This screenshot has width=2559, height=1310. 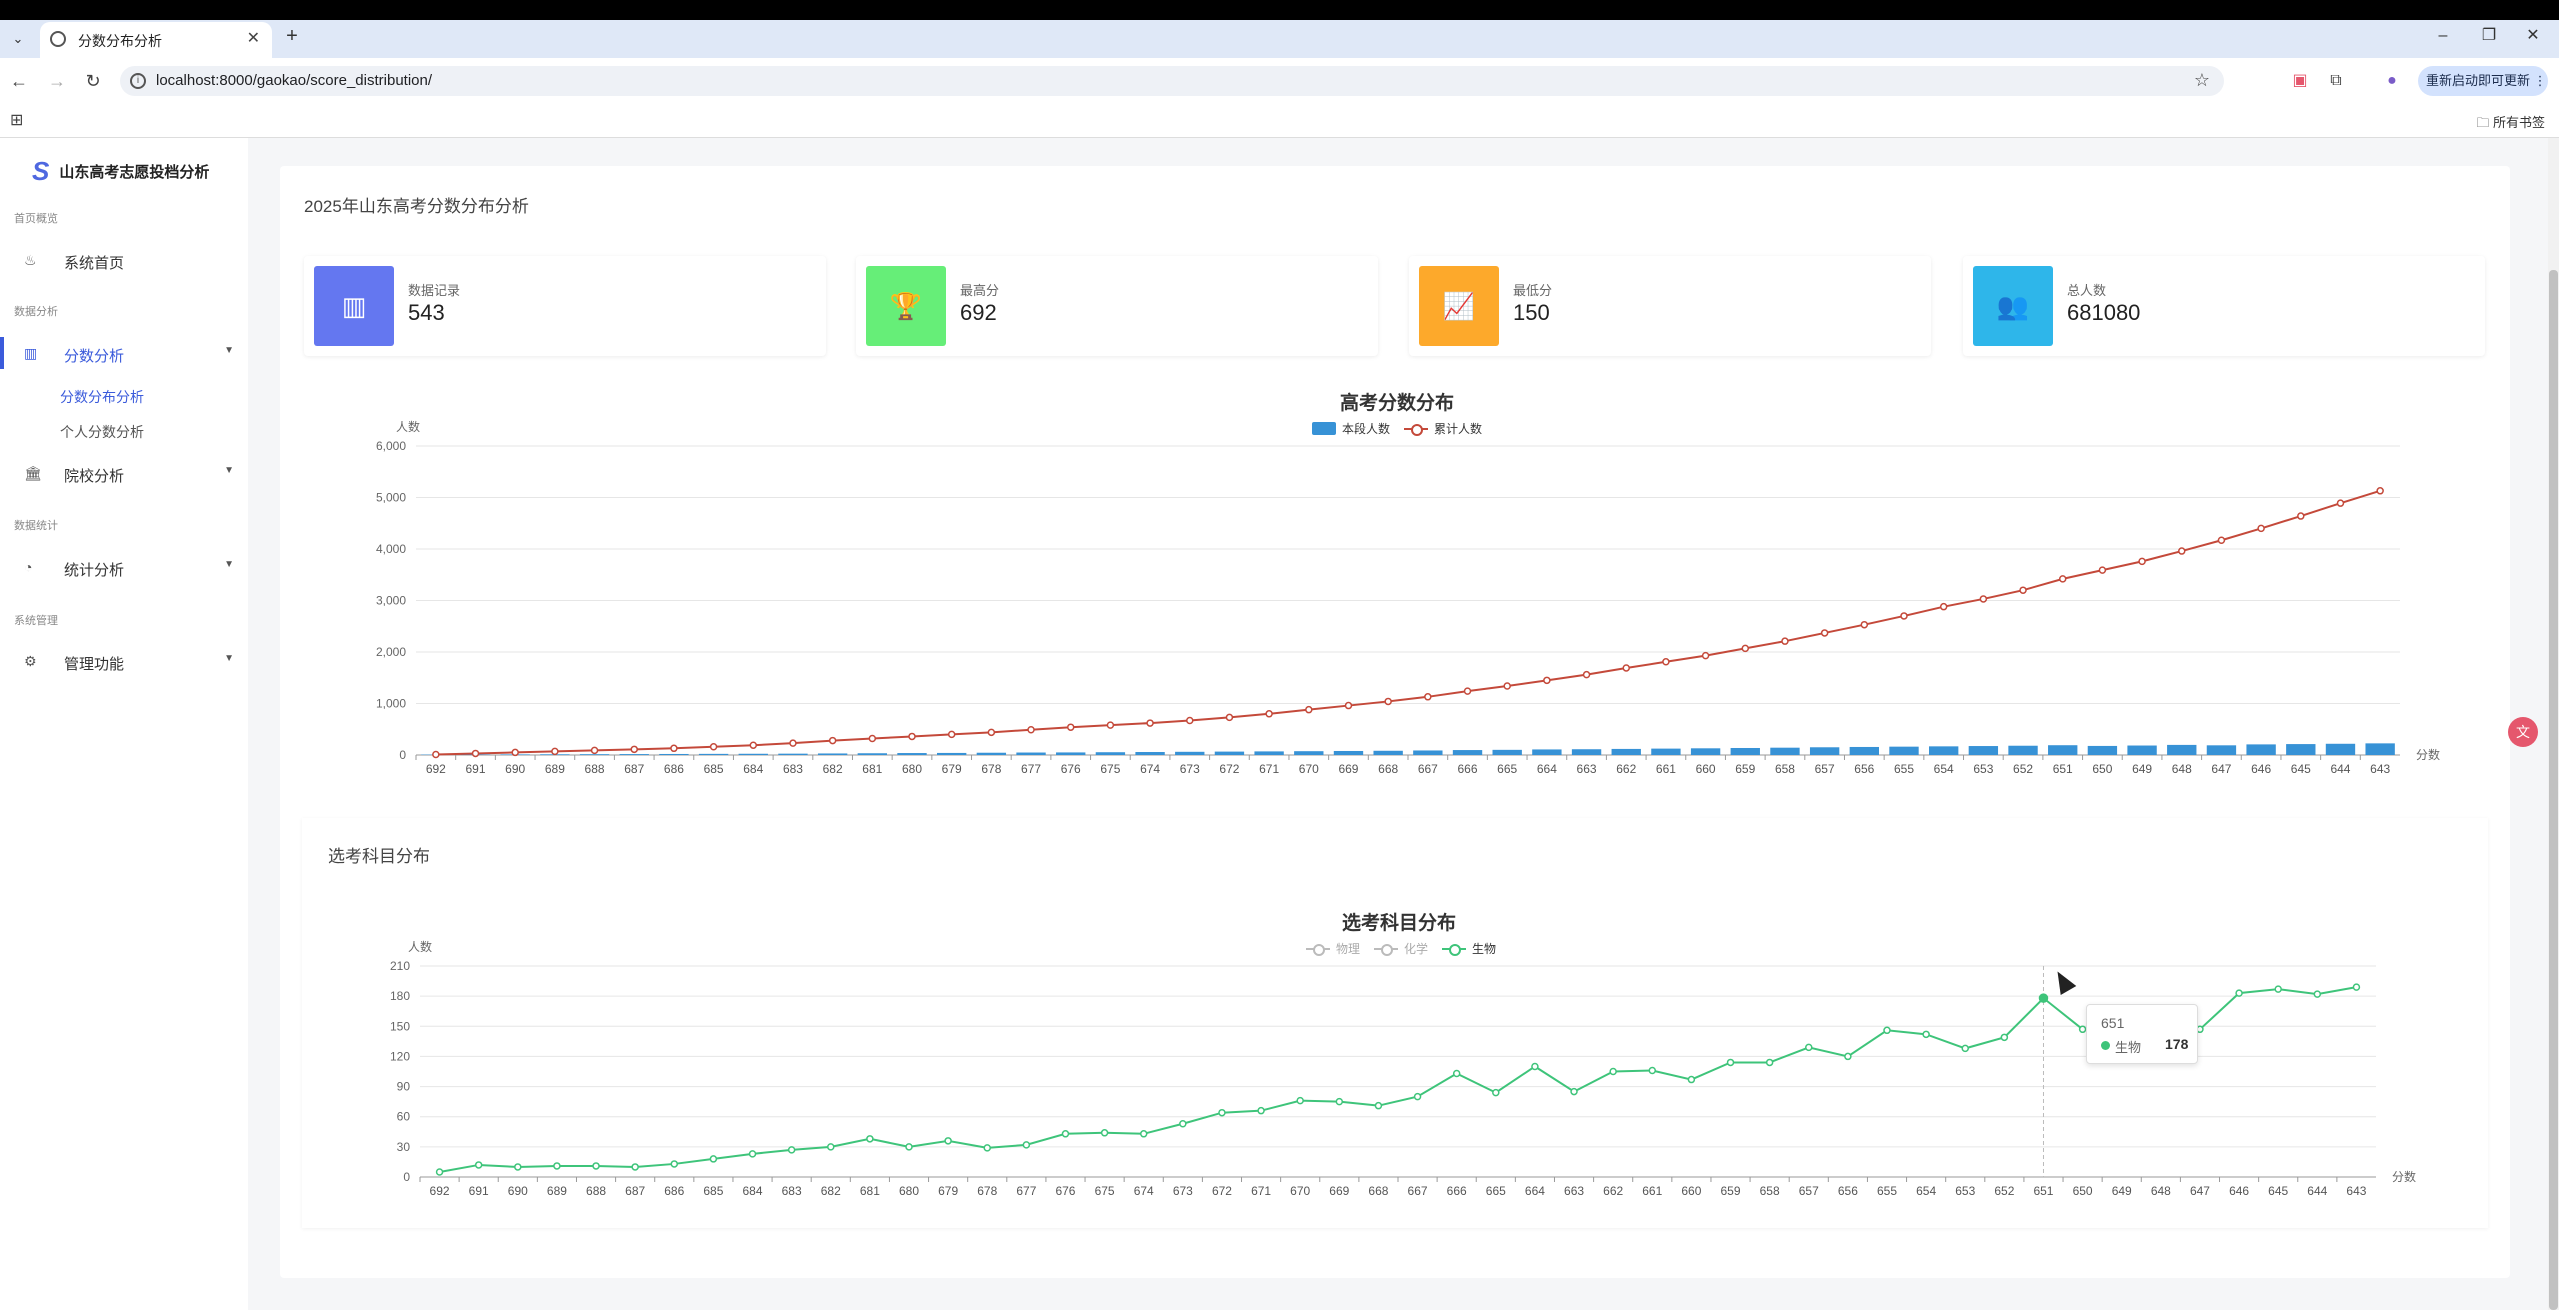 I want to click on x-tick-label: 653, so click(x=1965, y=1191).